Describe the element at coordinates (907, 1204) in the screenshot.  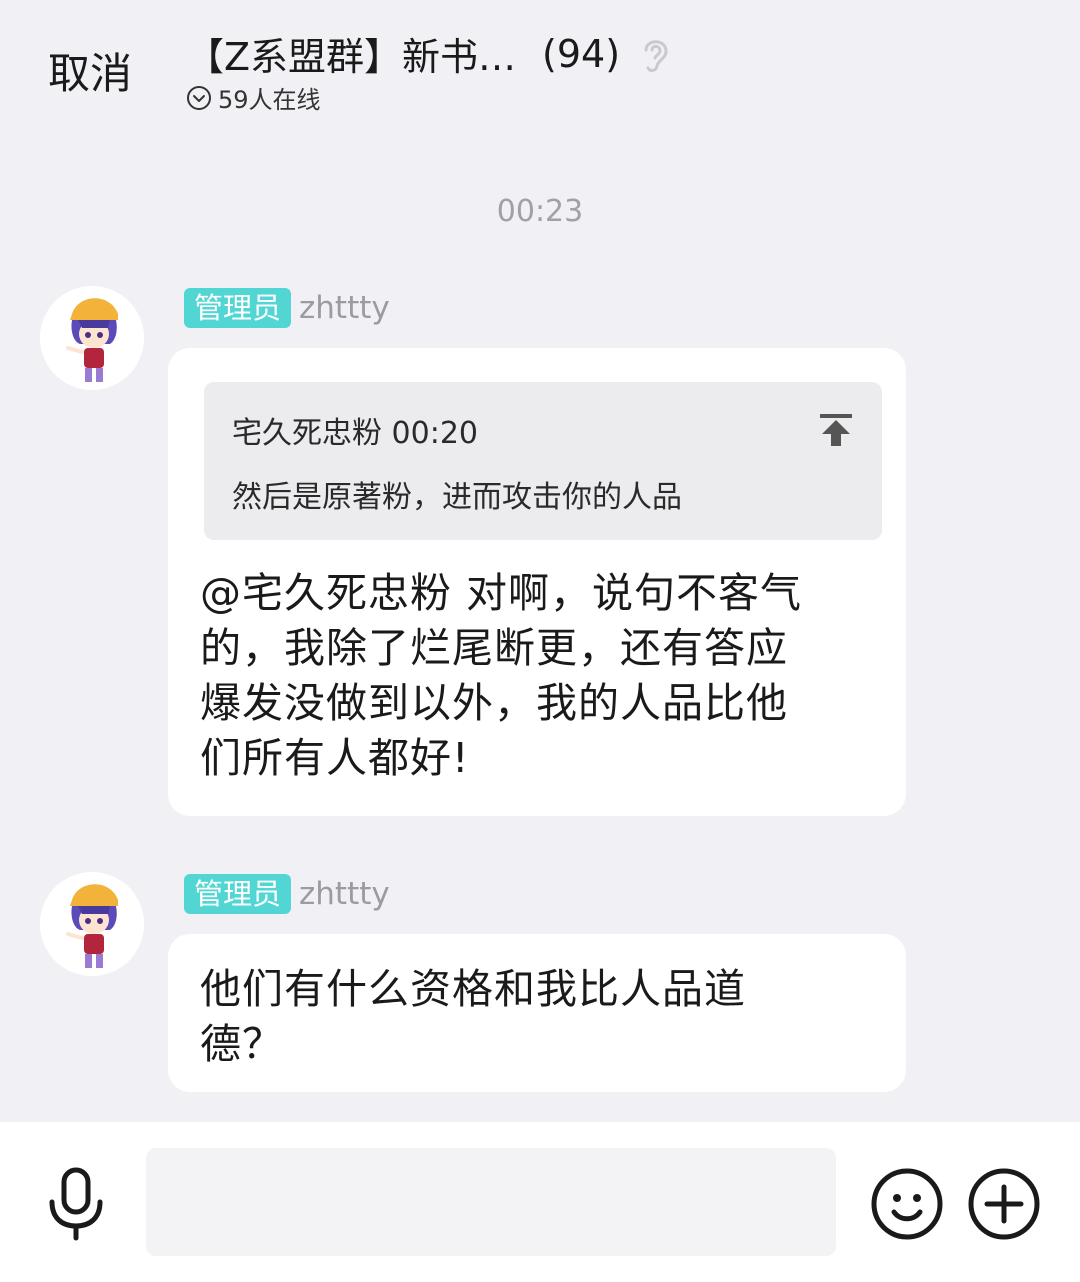
I see `smiley-icon` at that location.